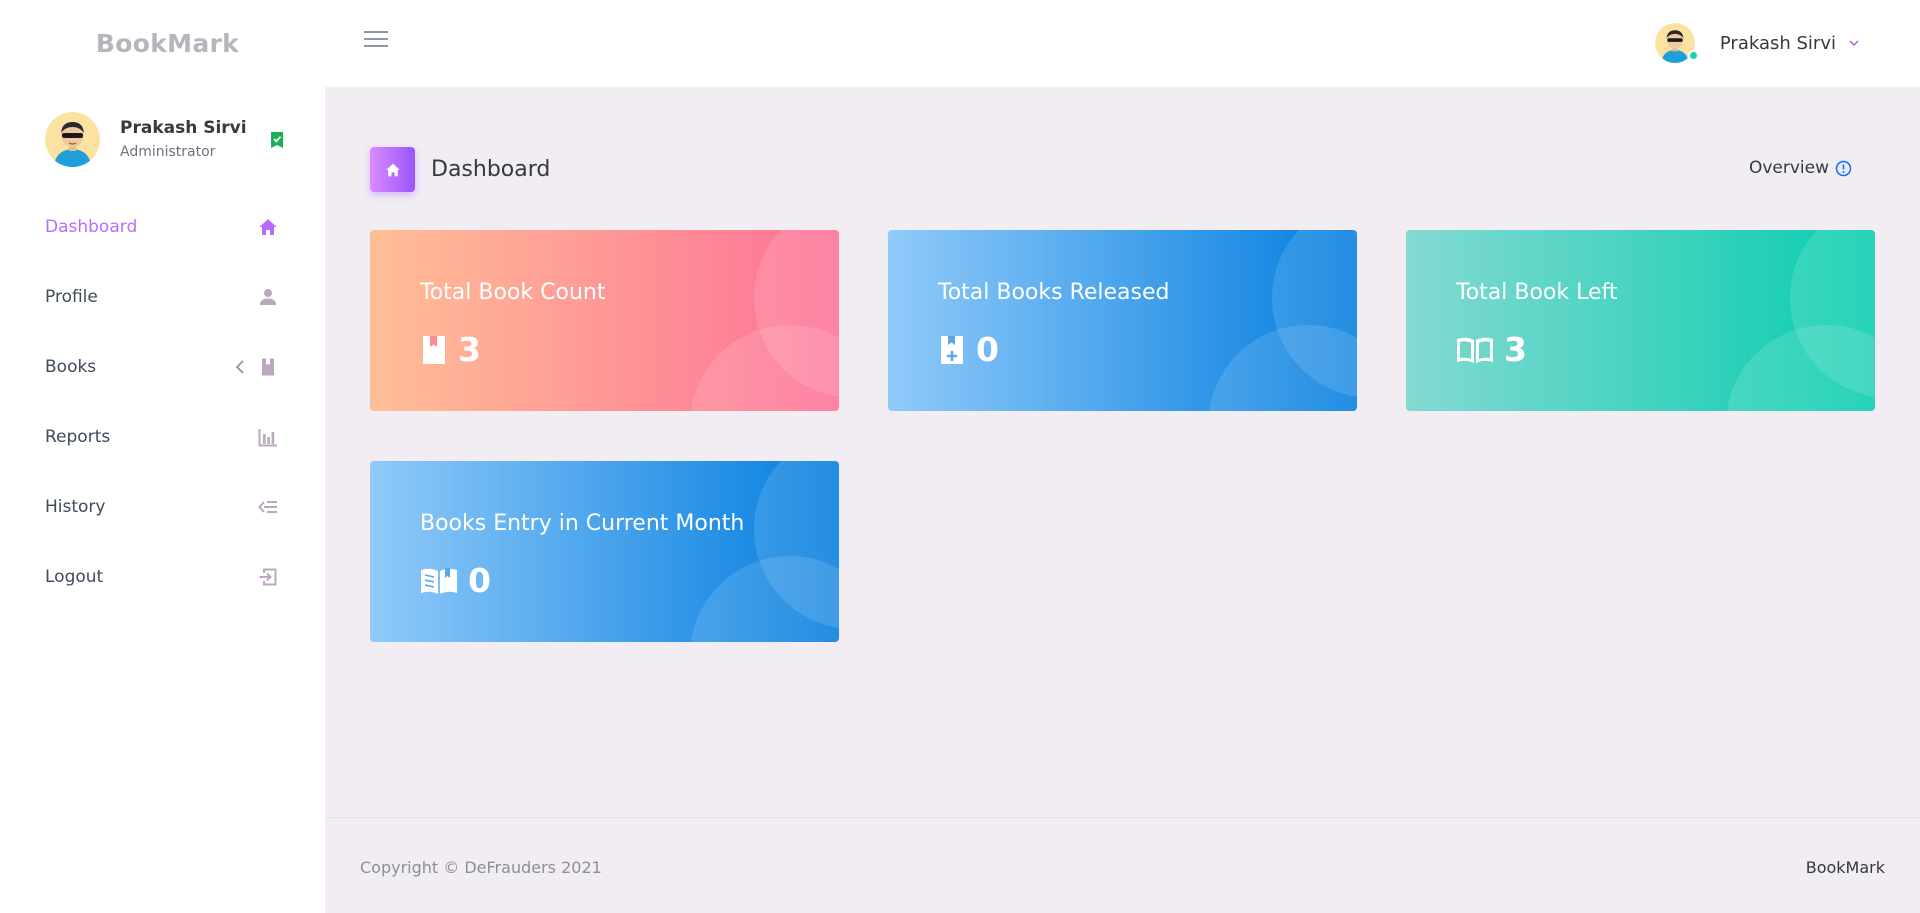 This screenshot has width=1920, height=913. I want to click on bookmark-check-icon, so click(277, 140).